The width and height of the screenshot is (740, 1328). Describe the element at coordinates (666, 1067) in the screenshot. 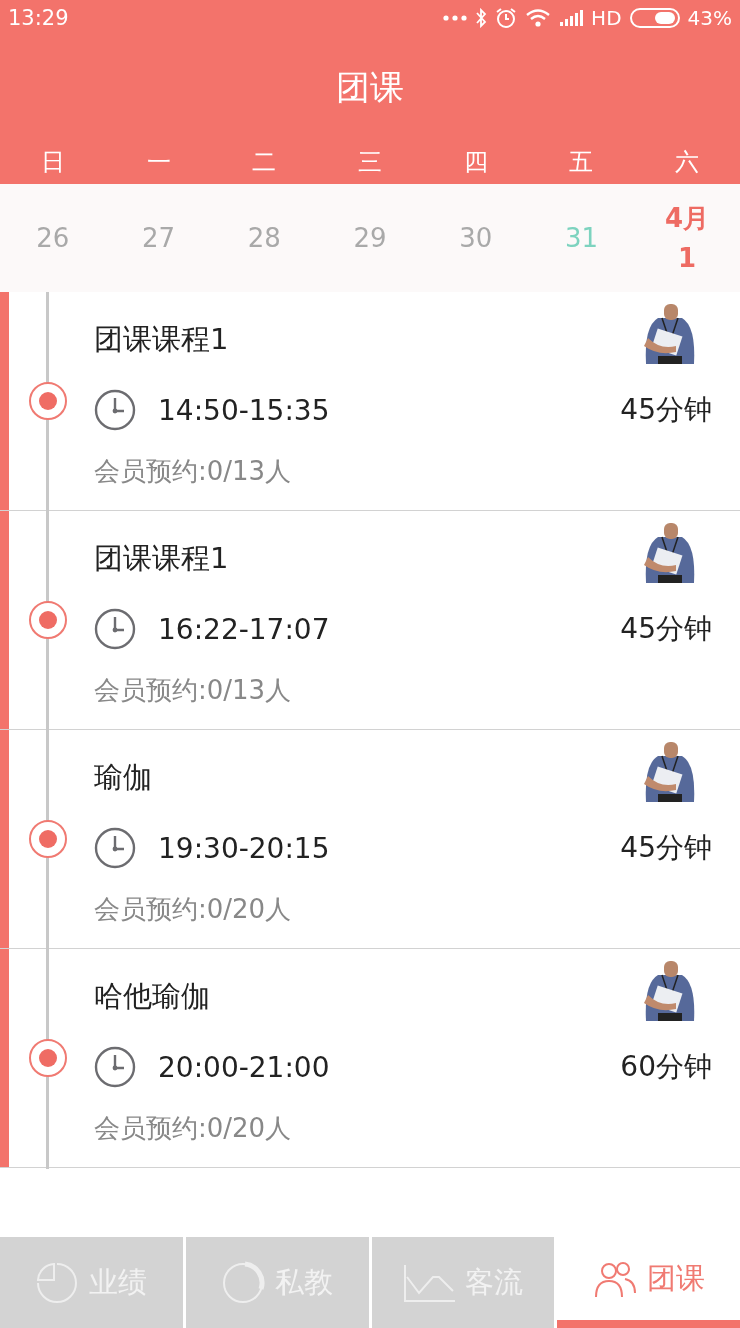

I see `class-duration: 60分钟` at that location.